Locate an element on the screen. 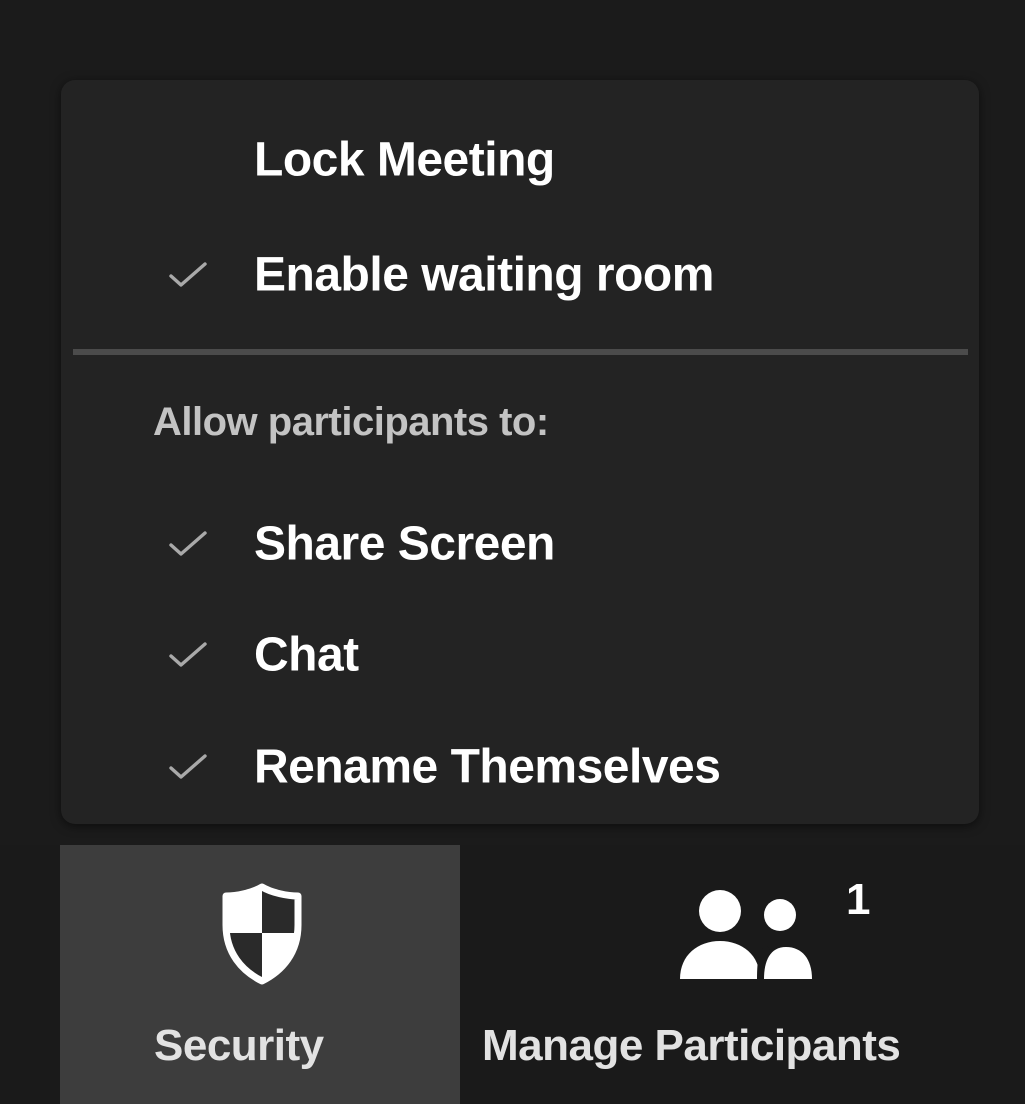  menu-item-lock-meeting: Lock Meeting is located at coordinates (520, 160).